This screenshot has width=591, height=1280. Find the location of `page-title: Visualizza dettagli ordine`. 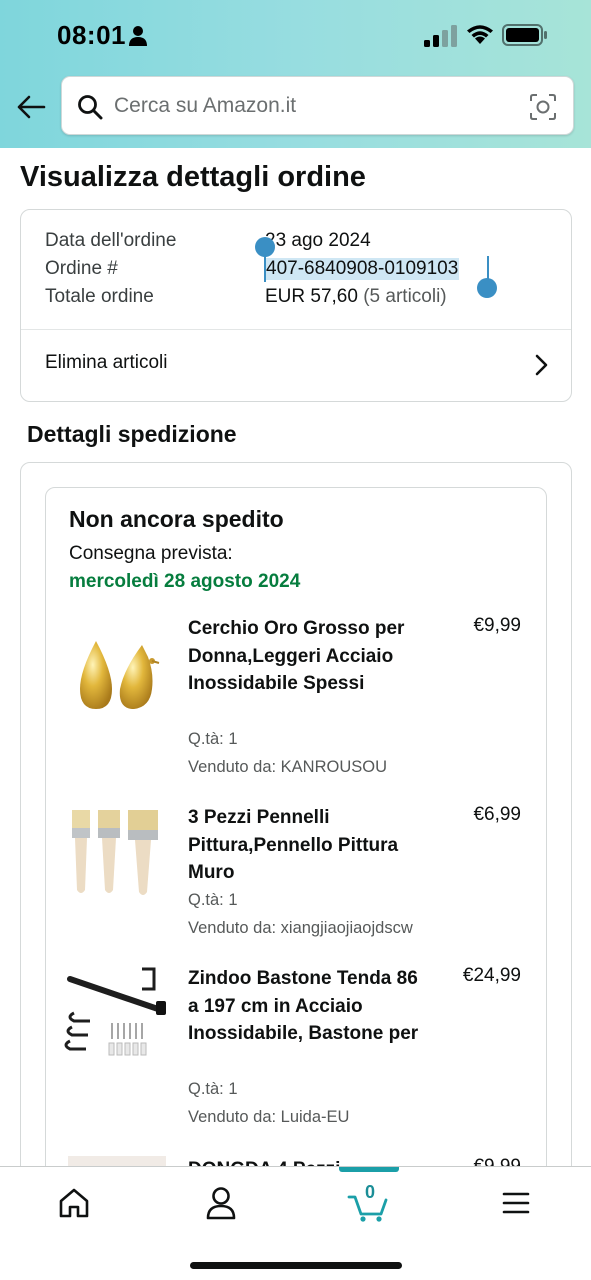

page-title: Visualizza dettagli ordine is located at coordinates (193, 177).